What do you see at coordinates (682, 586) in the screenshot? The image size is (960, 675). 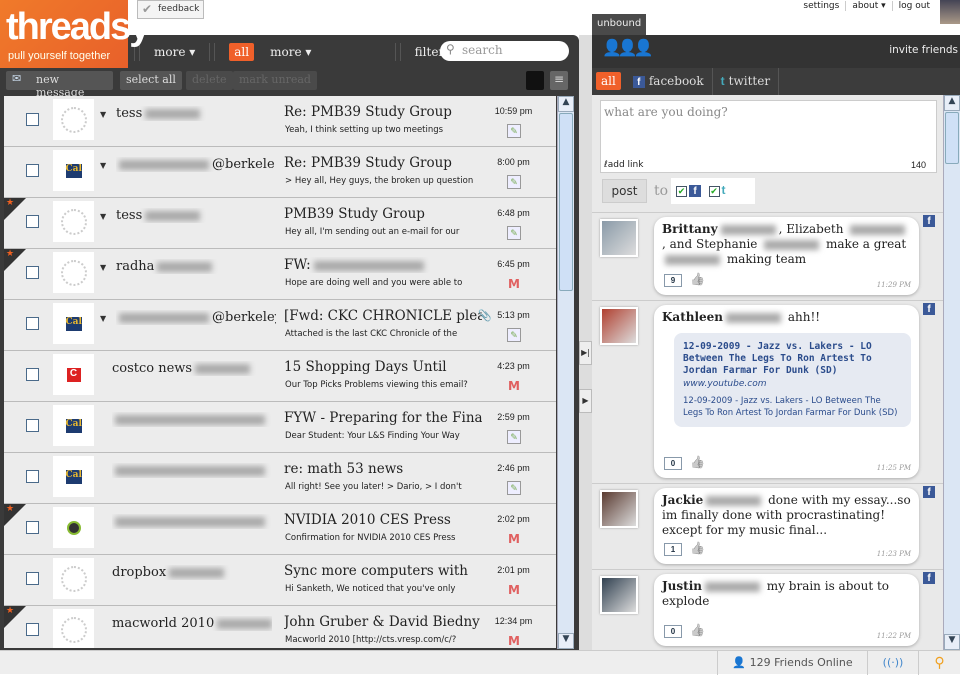 I see `friend-name: Justin` at bounding box center [682, 586].